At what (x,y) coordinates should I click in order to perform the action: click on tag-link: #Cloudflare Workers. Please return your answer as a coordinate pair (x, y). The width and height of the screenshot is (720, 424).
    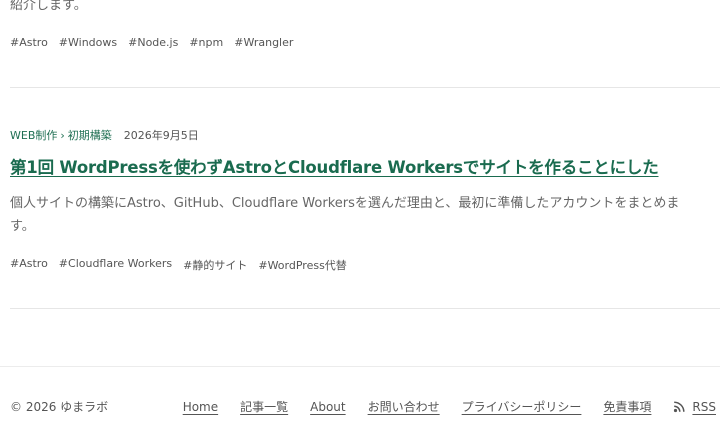
    Looking at the image, I should click on (115, 265).